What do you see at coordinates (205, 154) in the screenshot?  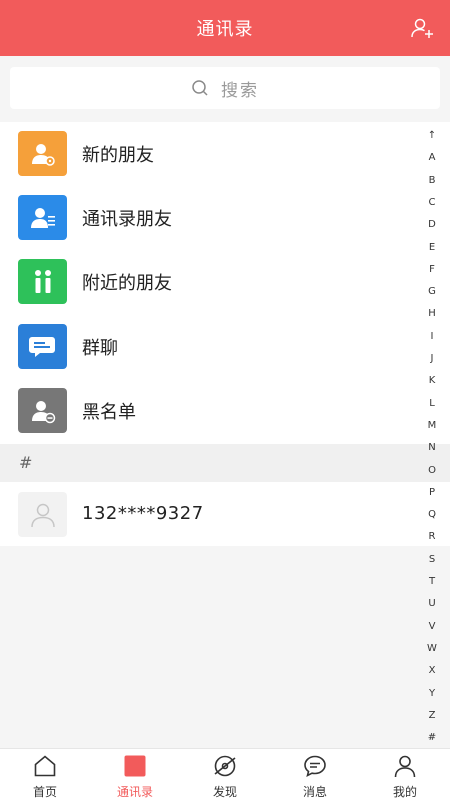 I see `list-item-new-friends: 新的朋友` at bounding box center [205, 154].